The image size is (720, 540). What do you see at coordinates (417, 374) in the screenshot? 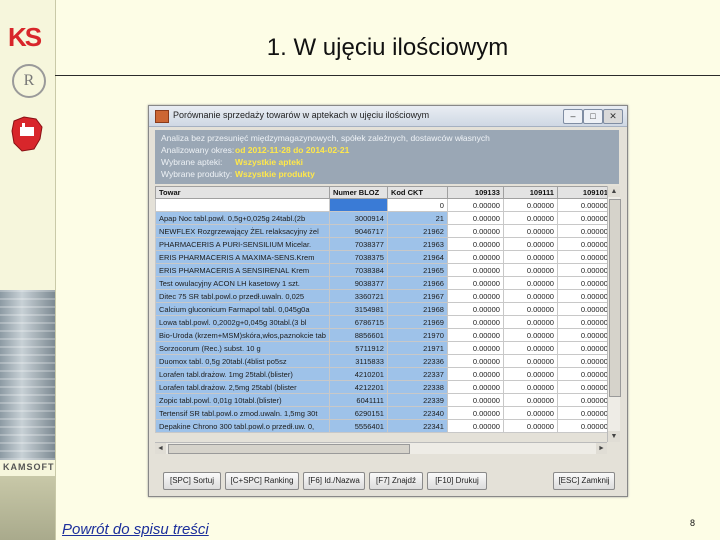
I see `cell-ckt: 22337` at bounding box center [417, 374].